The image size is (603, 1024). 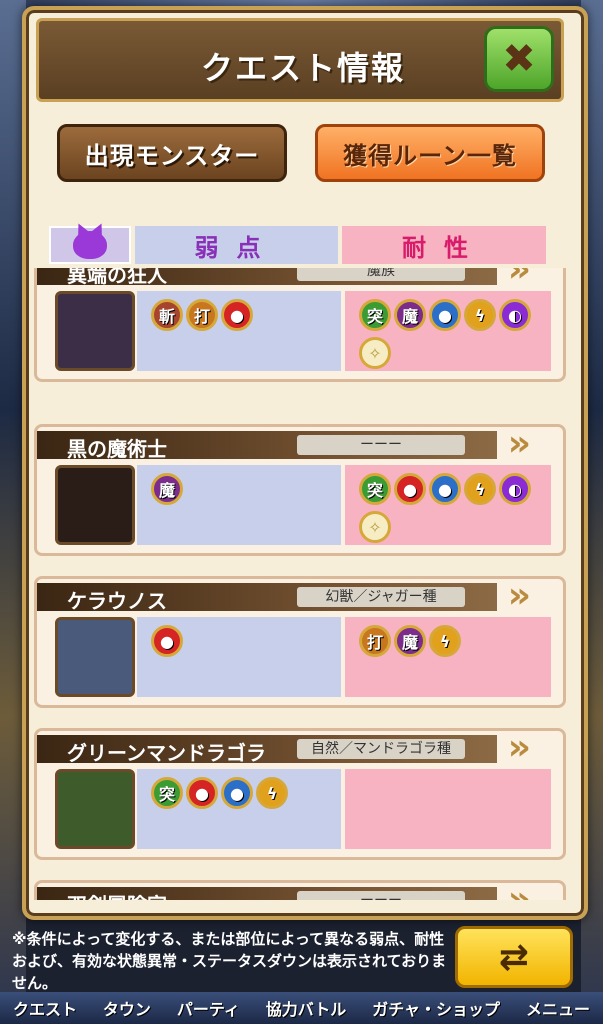 What do you see at coordinates (45, 1008) in the screenshot?
I see `nav-item: クエスト` at bounding box center [45, 1008].